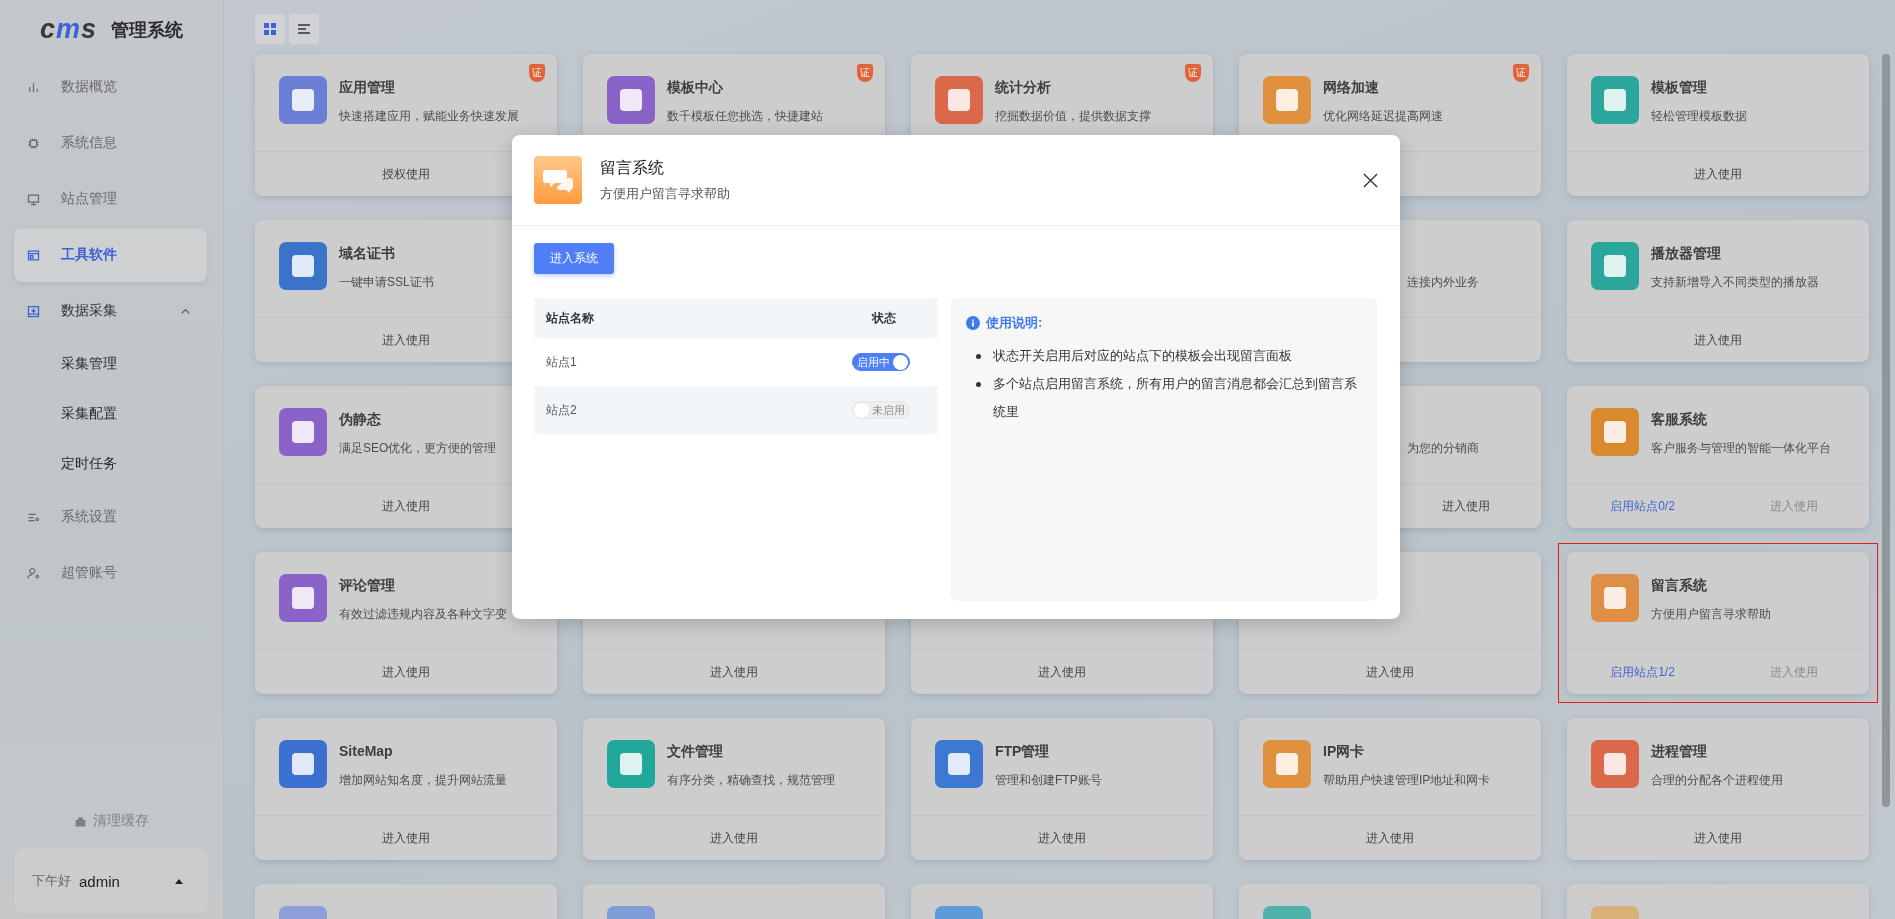  Describe the element at coordinates (418, 448) in the screenshot. I see `card-description: 满足SEO优化，更方便的管理` at that location.